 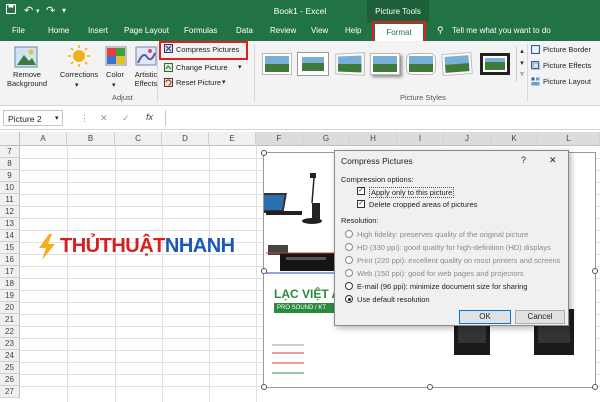 What do you see at coordinates (198, 82) in the screenshot?
I see `reset-picture-button: Reset Picture` at bounding box center [198, 82].